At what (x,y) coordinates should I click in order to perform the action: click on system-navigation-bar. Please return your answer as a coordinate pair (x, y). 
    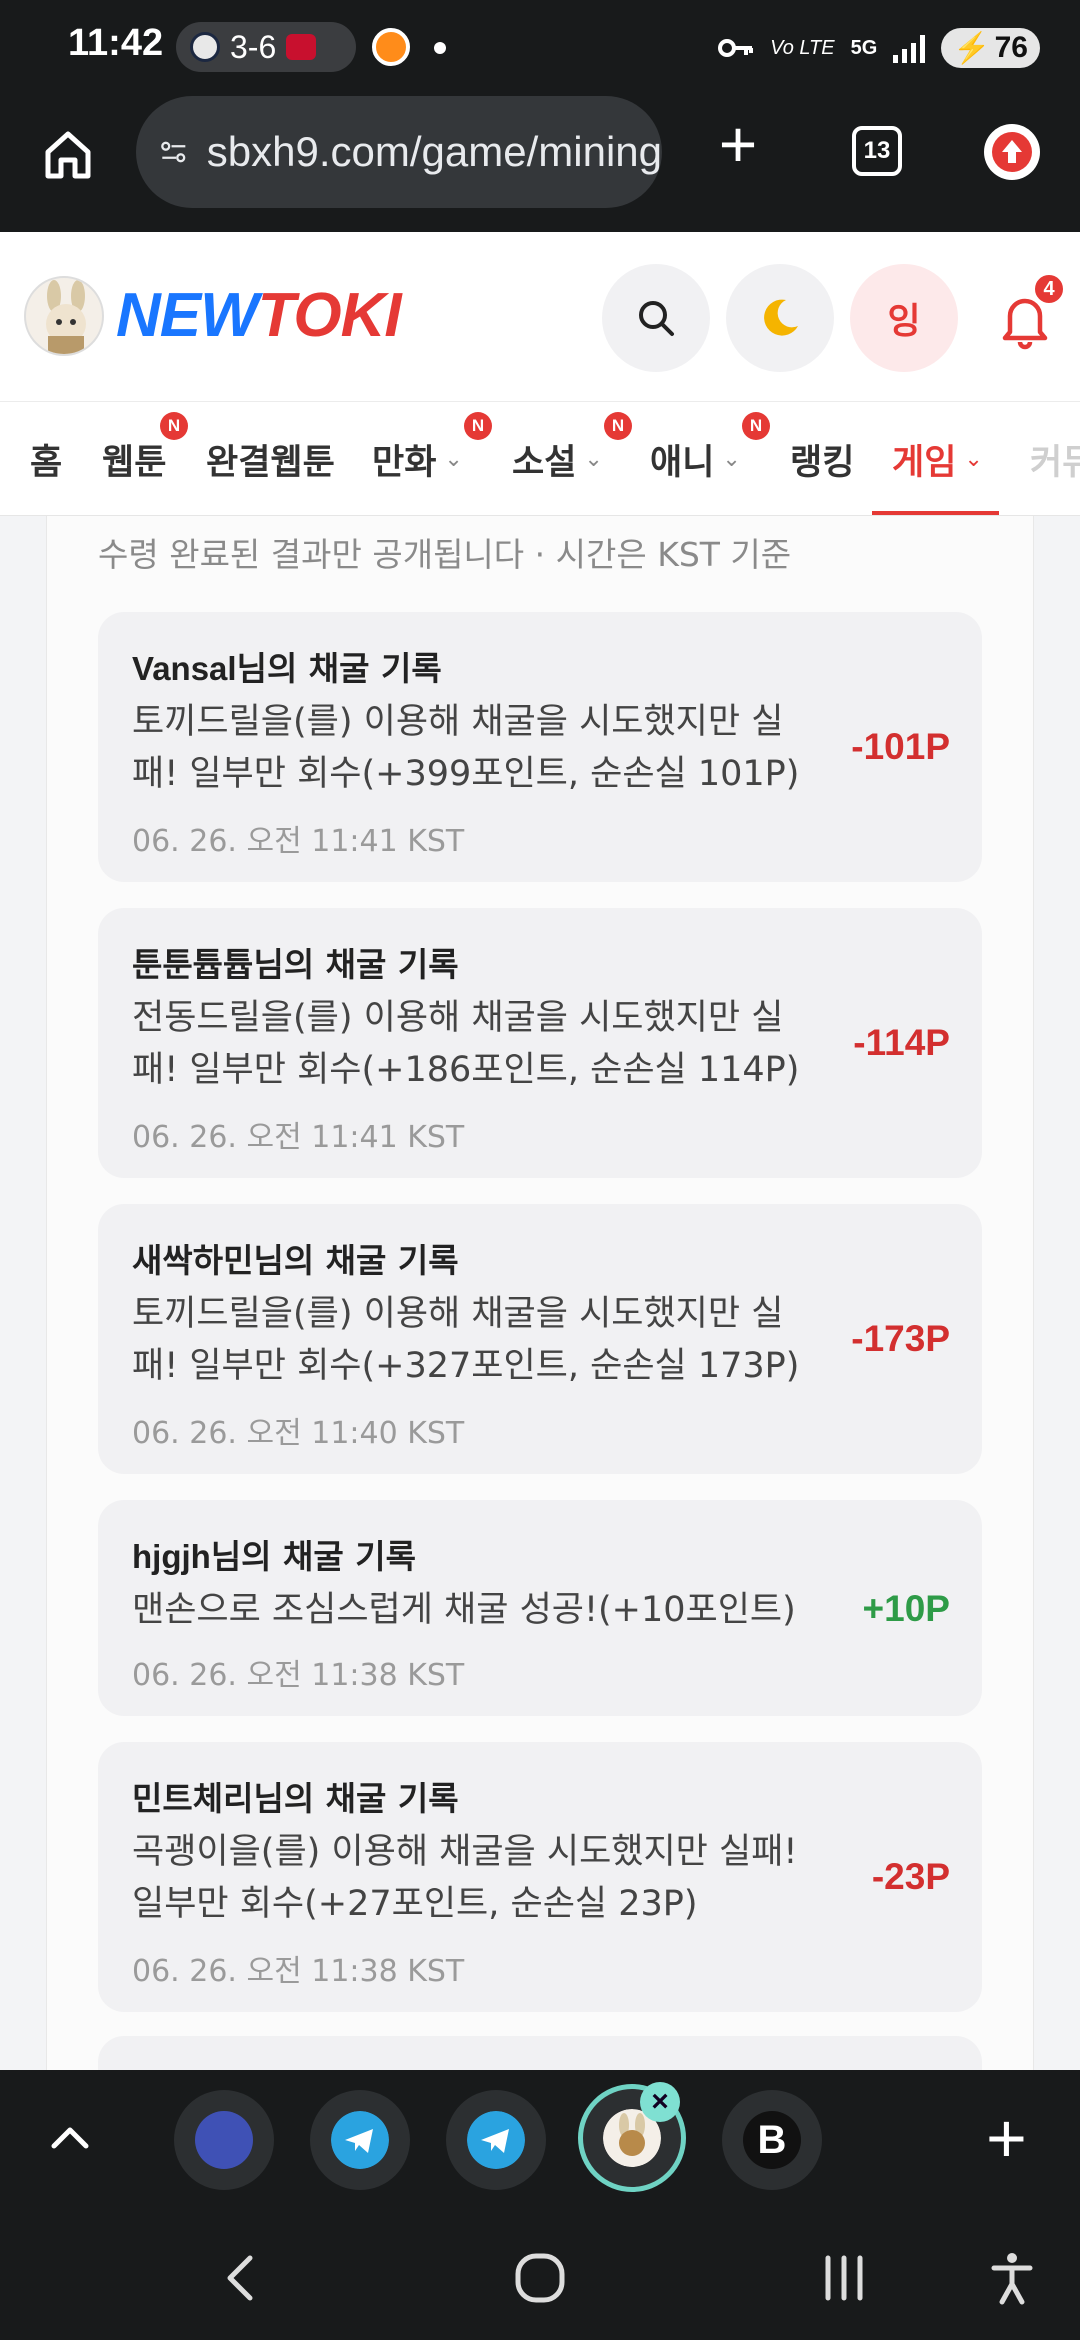
    Looking at the image, I should click on (540, 2273).